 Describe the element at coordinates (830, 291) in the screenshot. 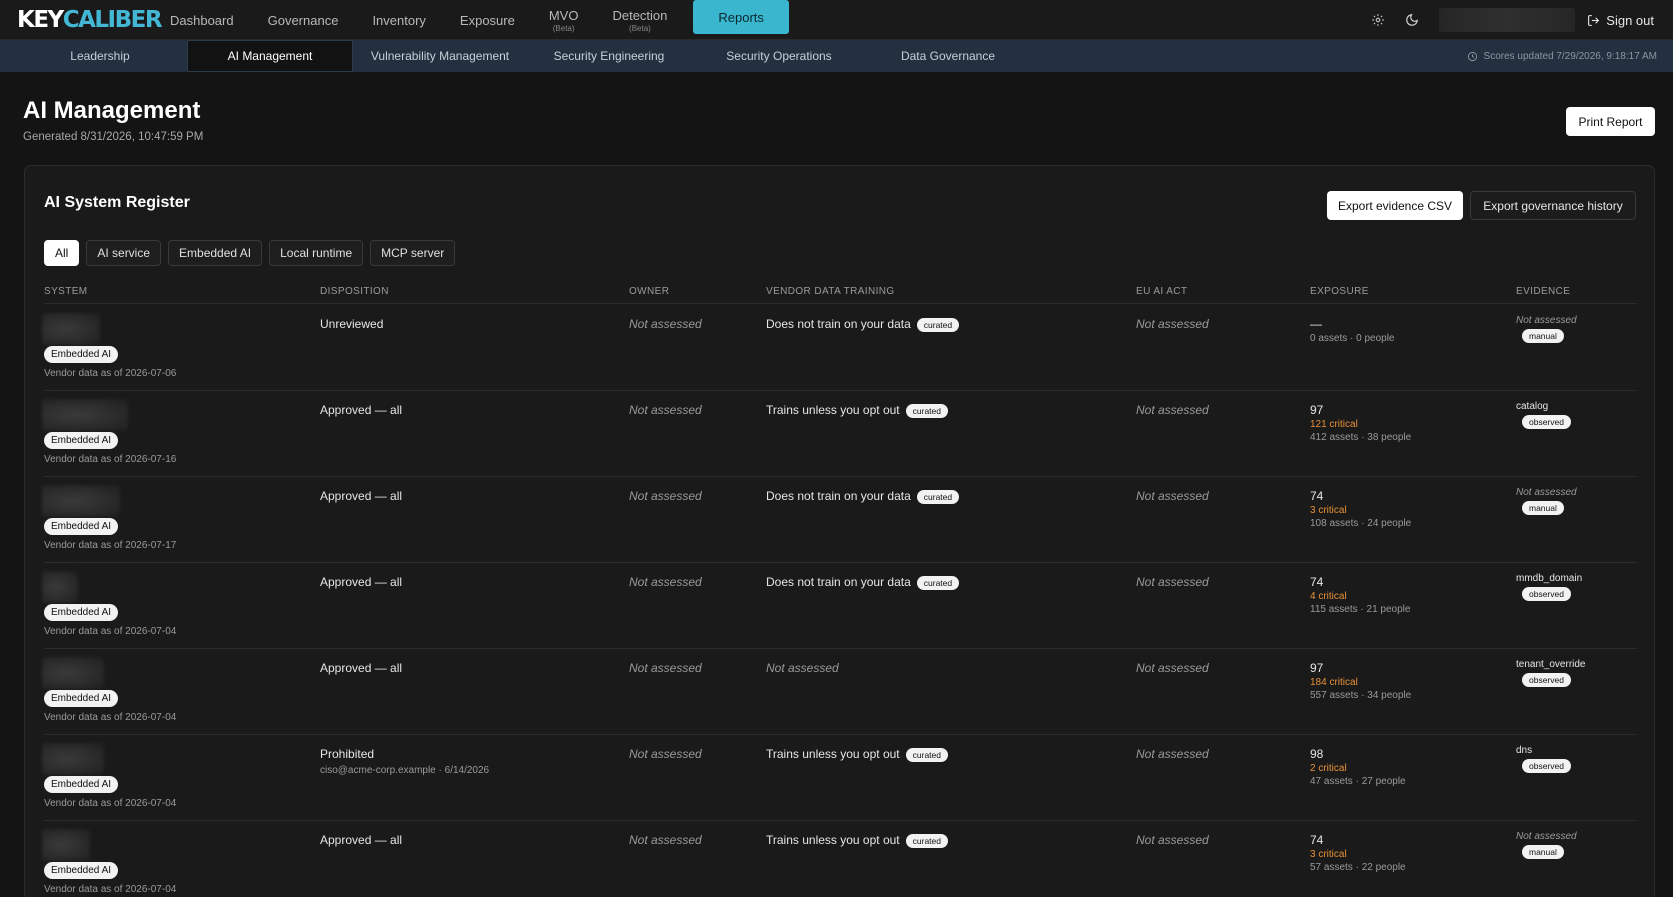

I see `col-vendor-data-training: VENDOR DATA TRAINING` at that location.